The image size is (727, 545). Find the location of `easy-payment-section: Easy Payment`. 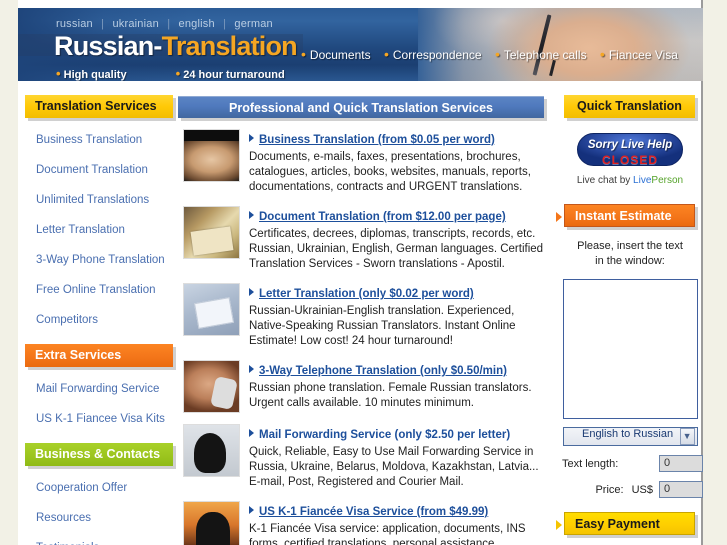

easy-payment-section: Easy Payment is located at coordinates (629, 523).